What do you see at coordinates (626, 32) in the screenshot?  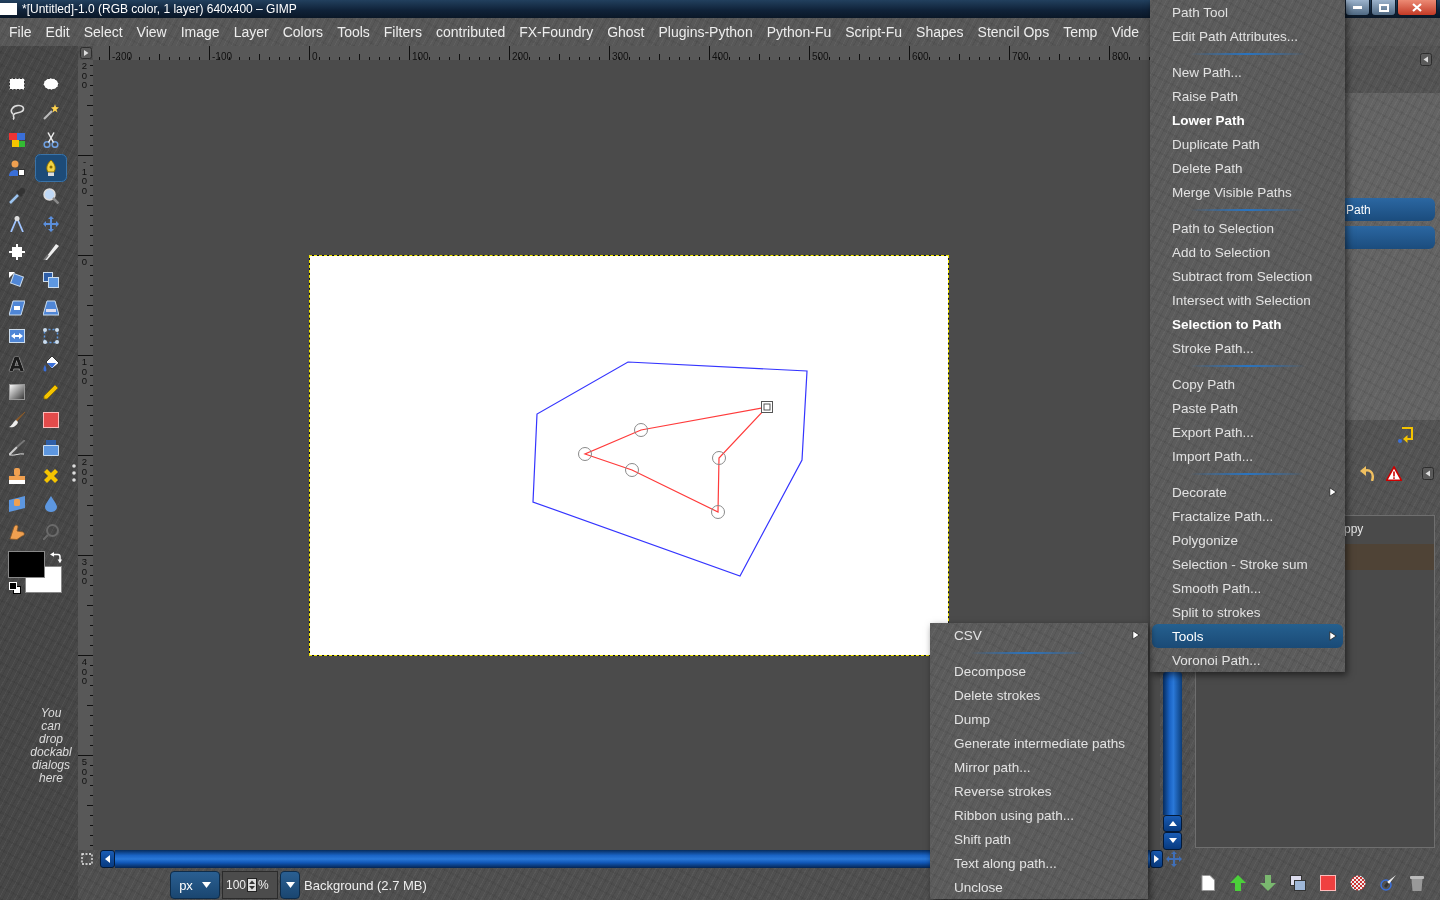 I see `menu-bar-item: Ghost` at bounding box center [626, 32].